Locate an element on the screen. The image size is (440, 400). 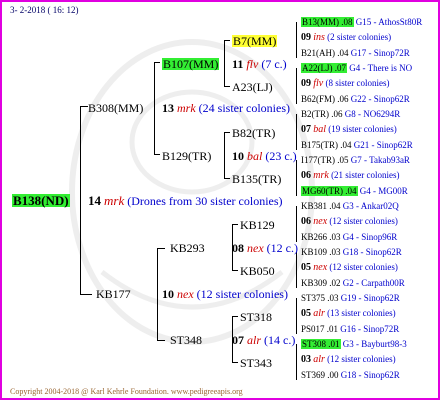
gen4-drone-info: 05 alr (13 sister colonies) is located at coordinates (348, 313).